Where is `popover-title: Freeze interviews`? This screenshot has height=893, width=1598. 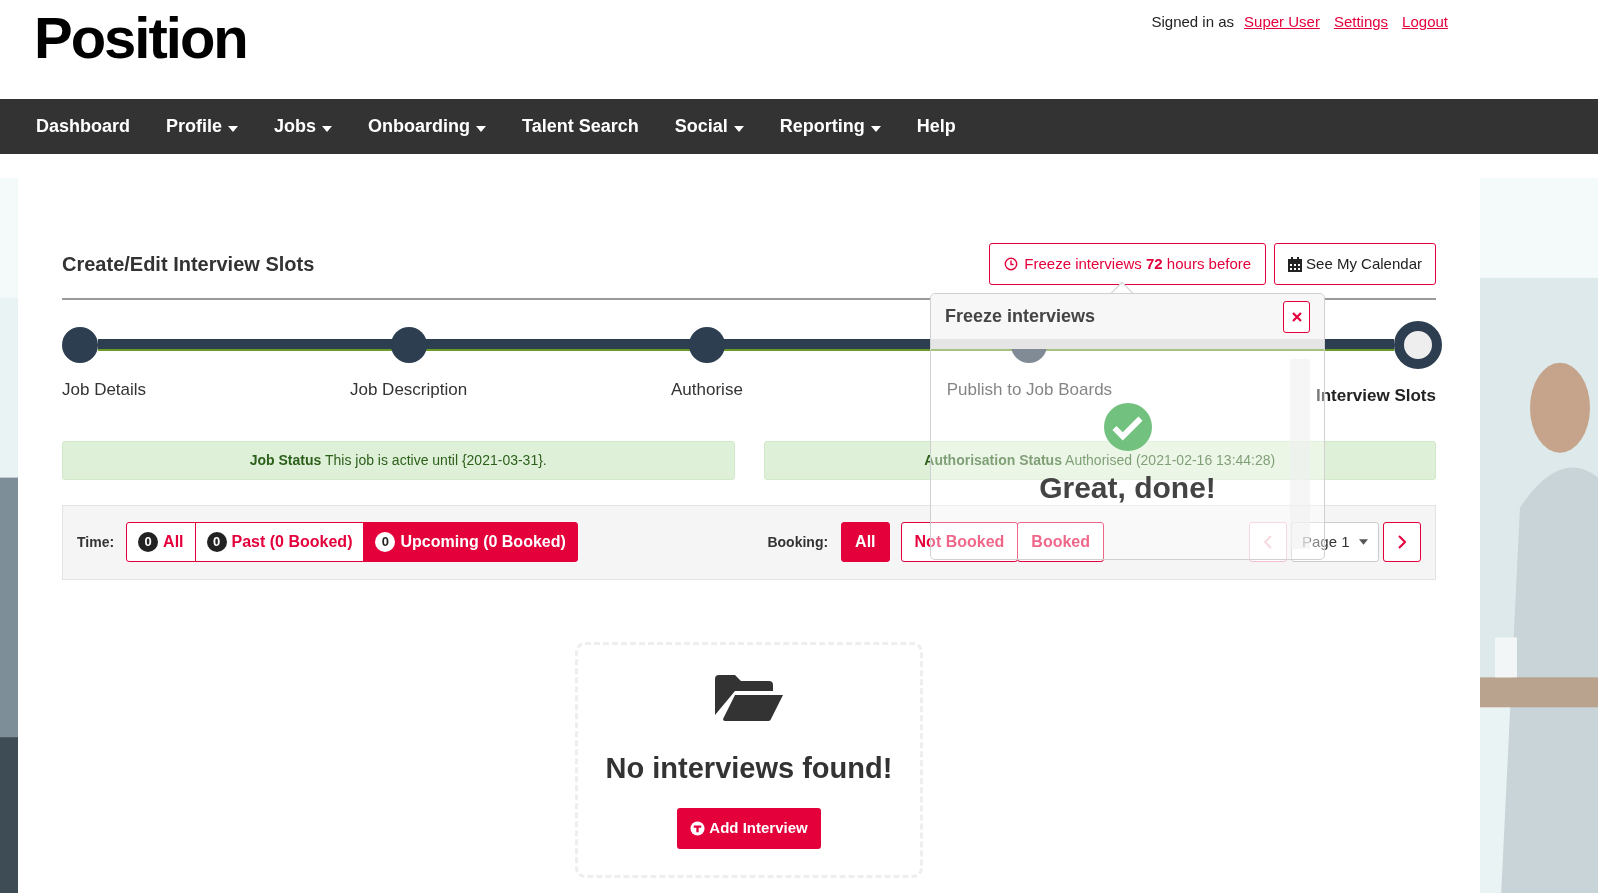
popover-title: Freeze interviews is located at coordinates (1020, 316).